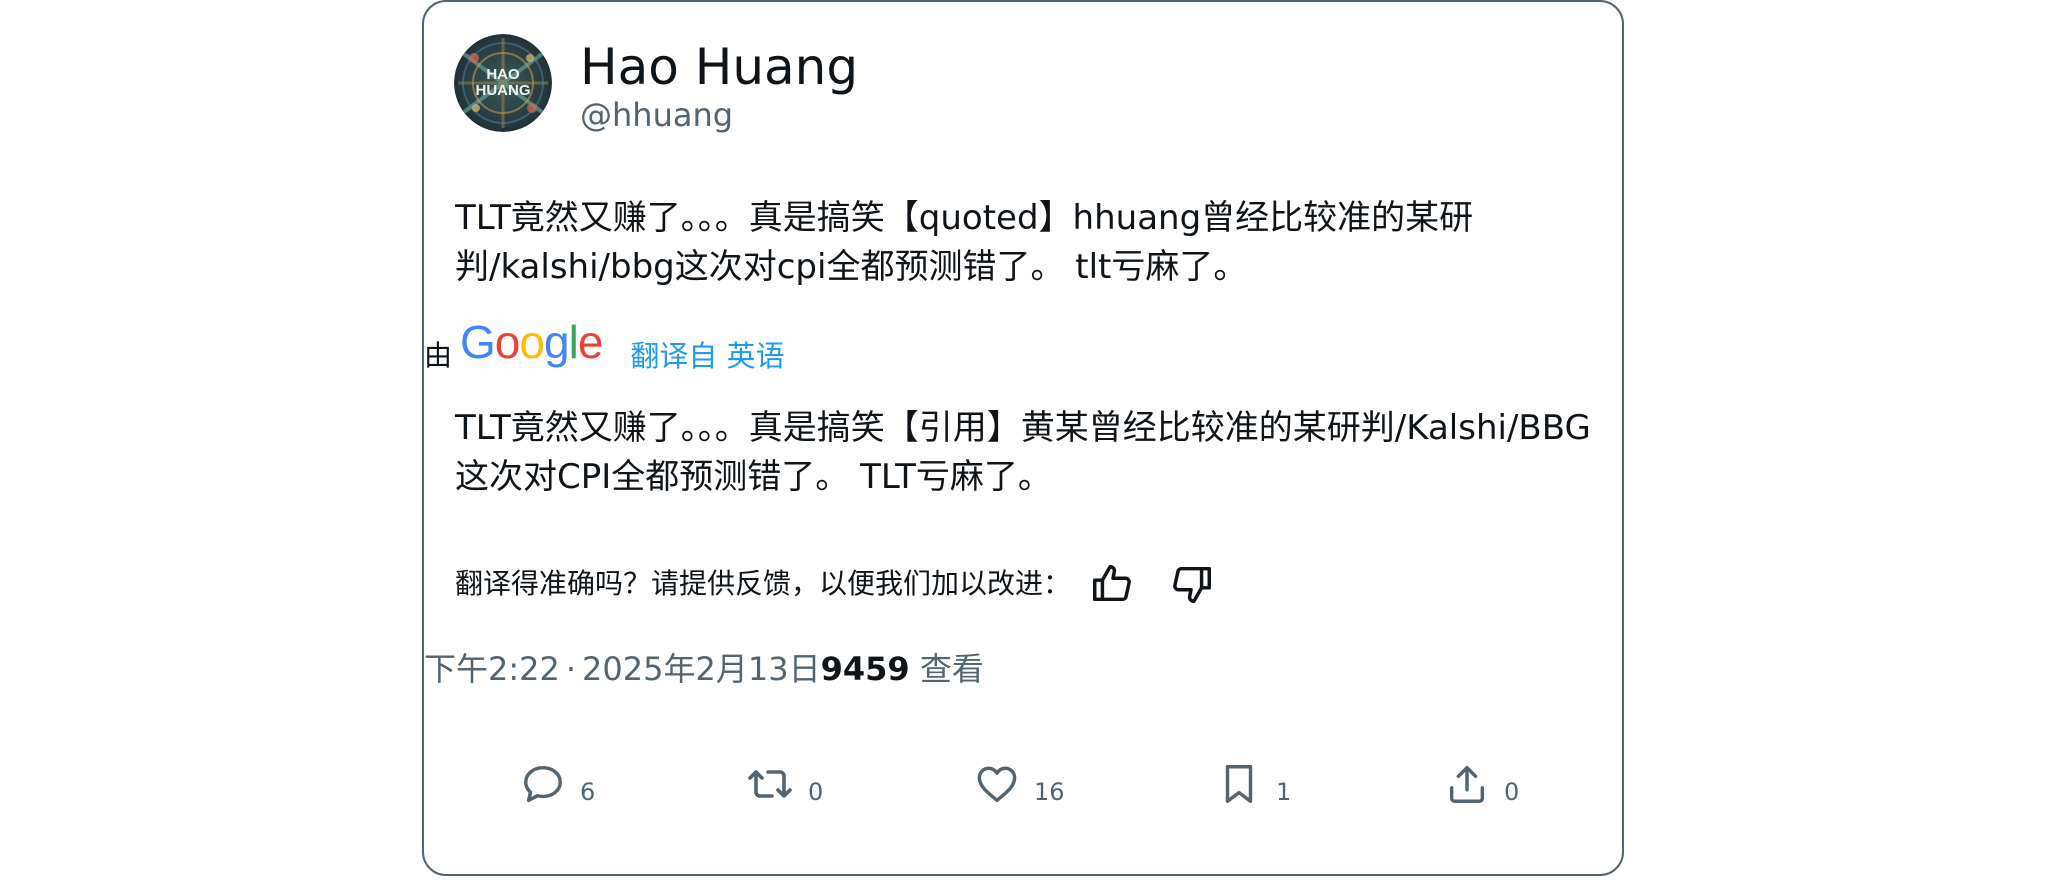 The width and height of the screenshot is (2046, 880). I want to click on action-bar: 6 0 16 1 0, so click(1023, 784).